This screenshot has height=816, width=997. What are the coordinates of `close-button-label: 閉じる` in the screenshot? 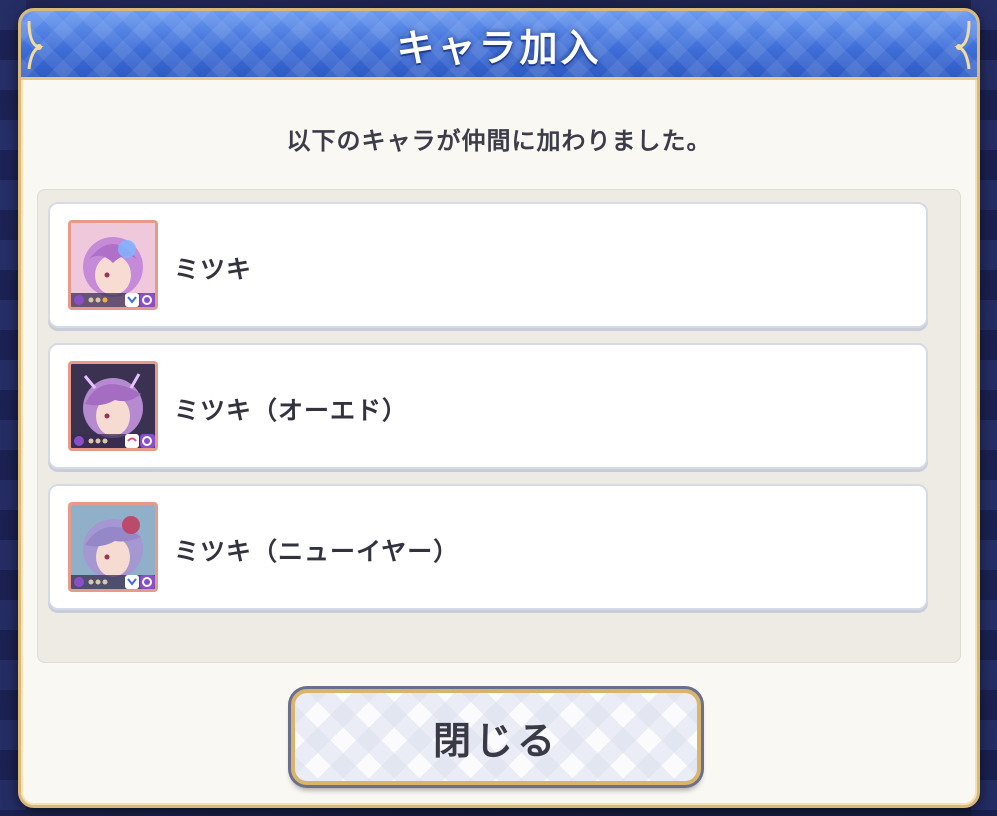 It's located at (495, 740).